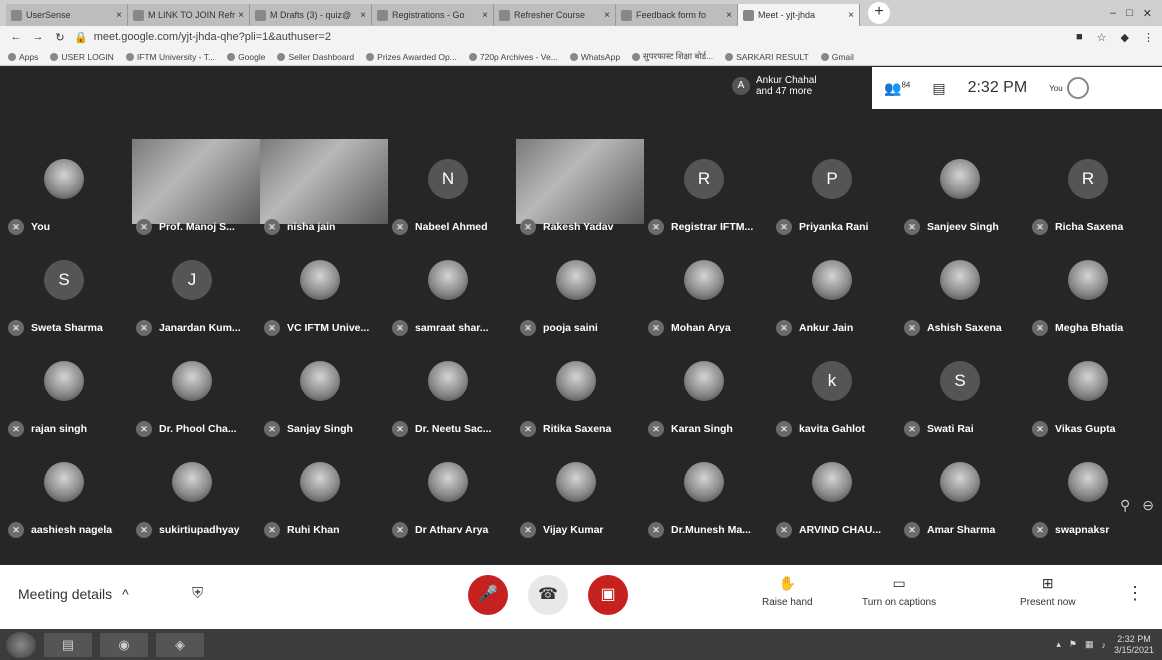 Image resolution: width=1162 pixels, height=660 pixels. Describe the element at coordinates (837, 57) in the screenshot. I see `bookmark-item: Gmail` at that location.